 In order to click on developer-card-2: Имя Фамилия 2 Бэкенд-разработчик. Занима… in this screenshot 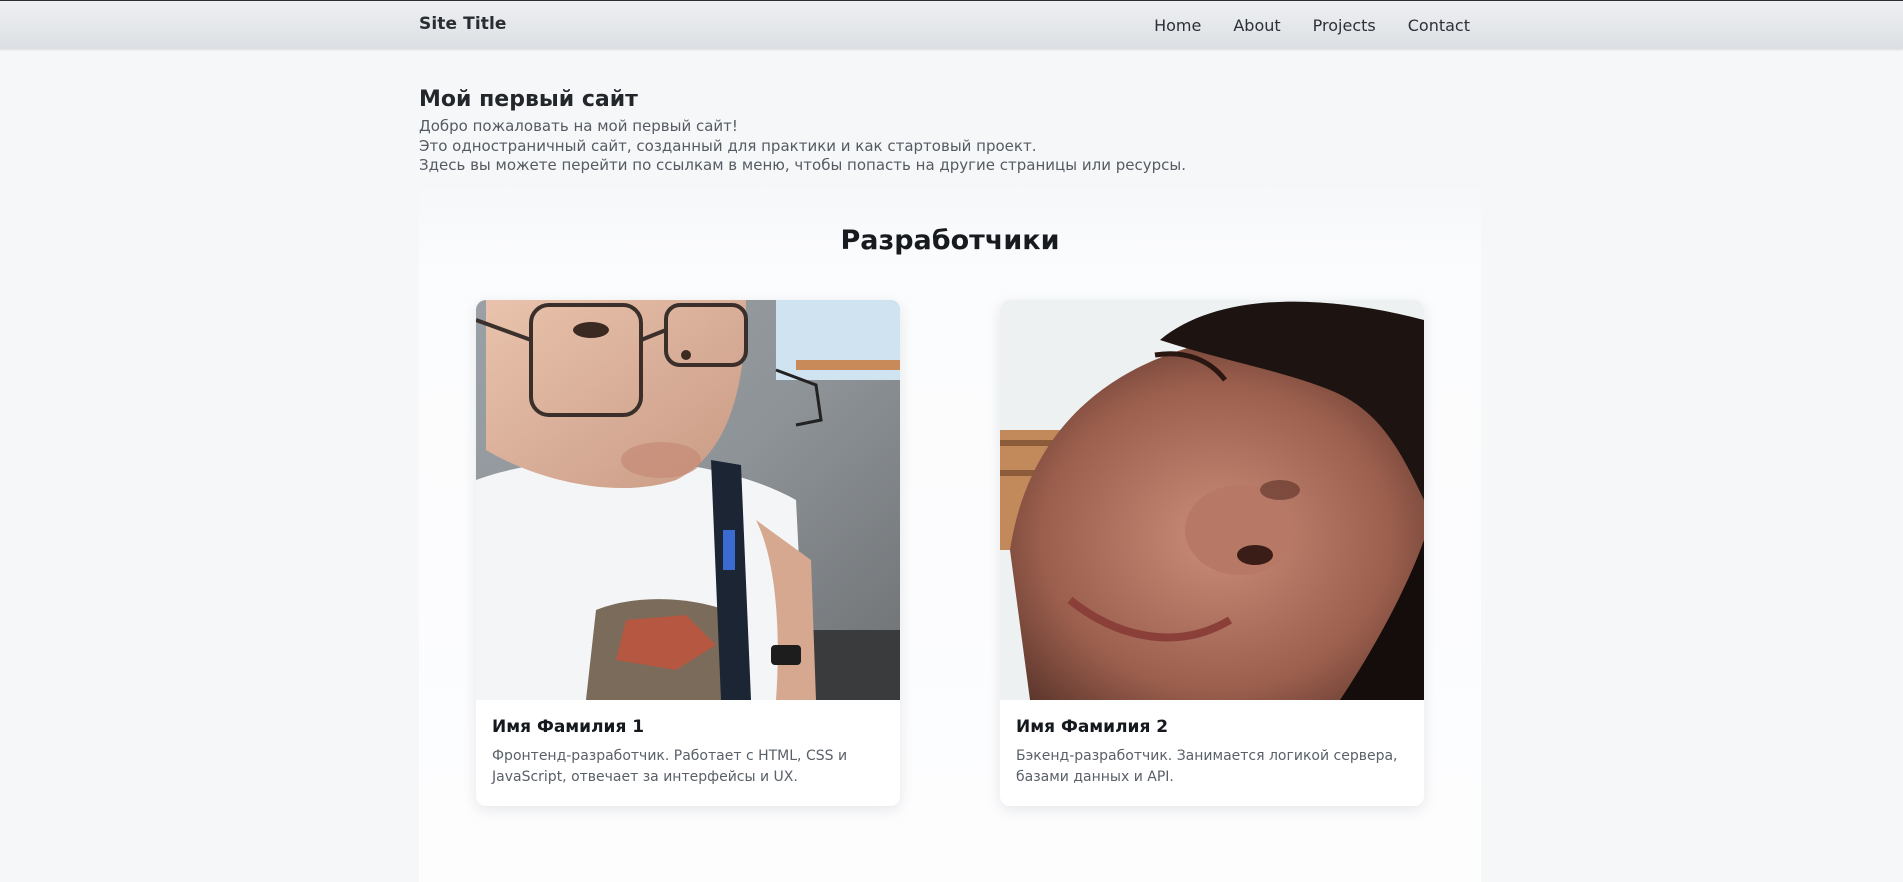, I will do `click(1212, 553)`.